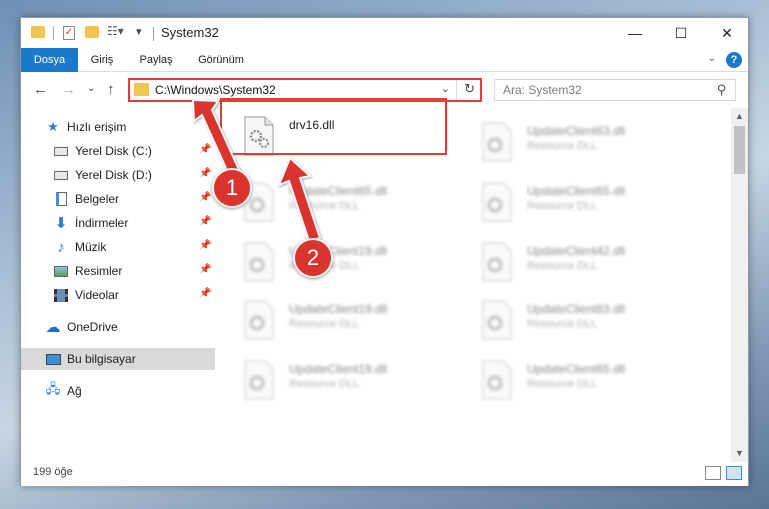  Describe the element at coordinates (92, 32) in the screenshot. I see `new-folder-icon` at that location.